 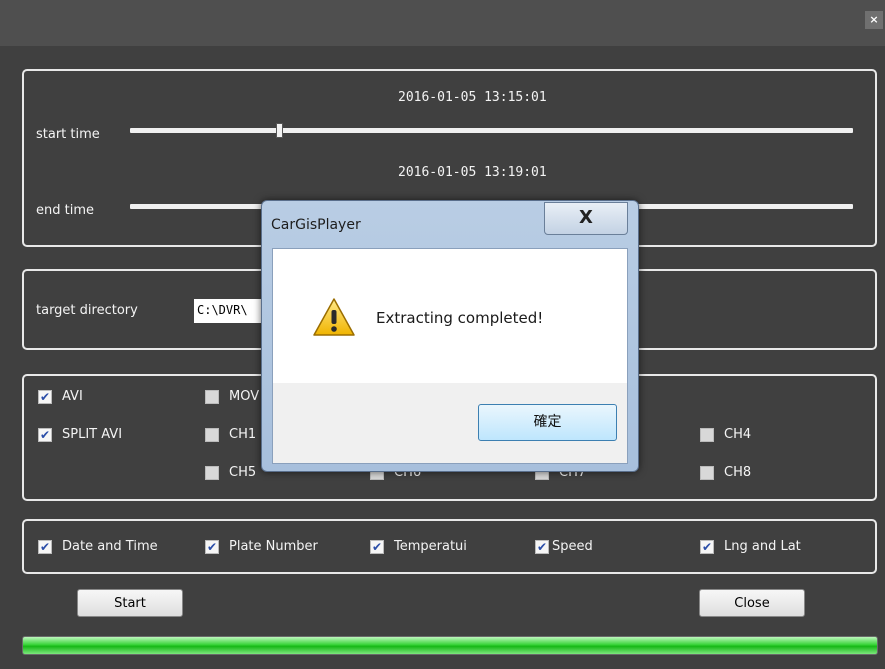 What do you see at coordinates (752, 603) in the screenshot?
I see `close-button: Close` at bounding box center [752, 603].